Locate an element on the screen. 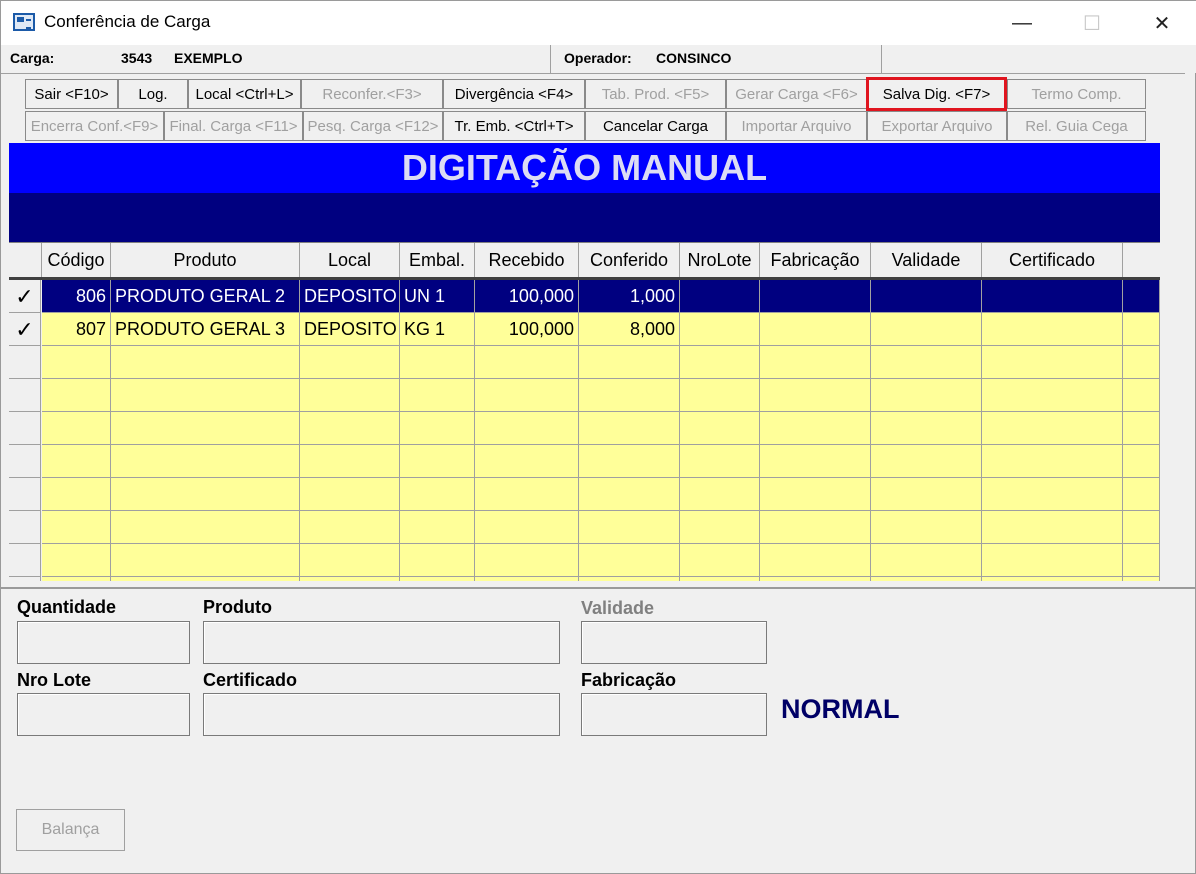 The height and width of the screenshot is (874, 1196). cell-conferido: 1,000 is located at coordinates (629, 296).